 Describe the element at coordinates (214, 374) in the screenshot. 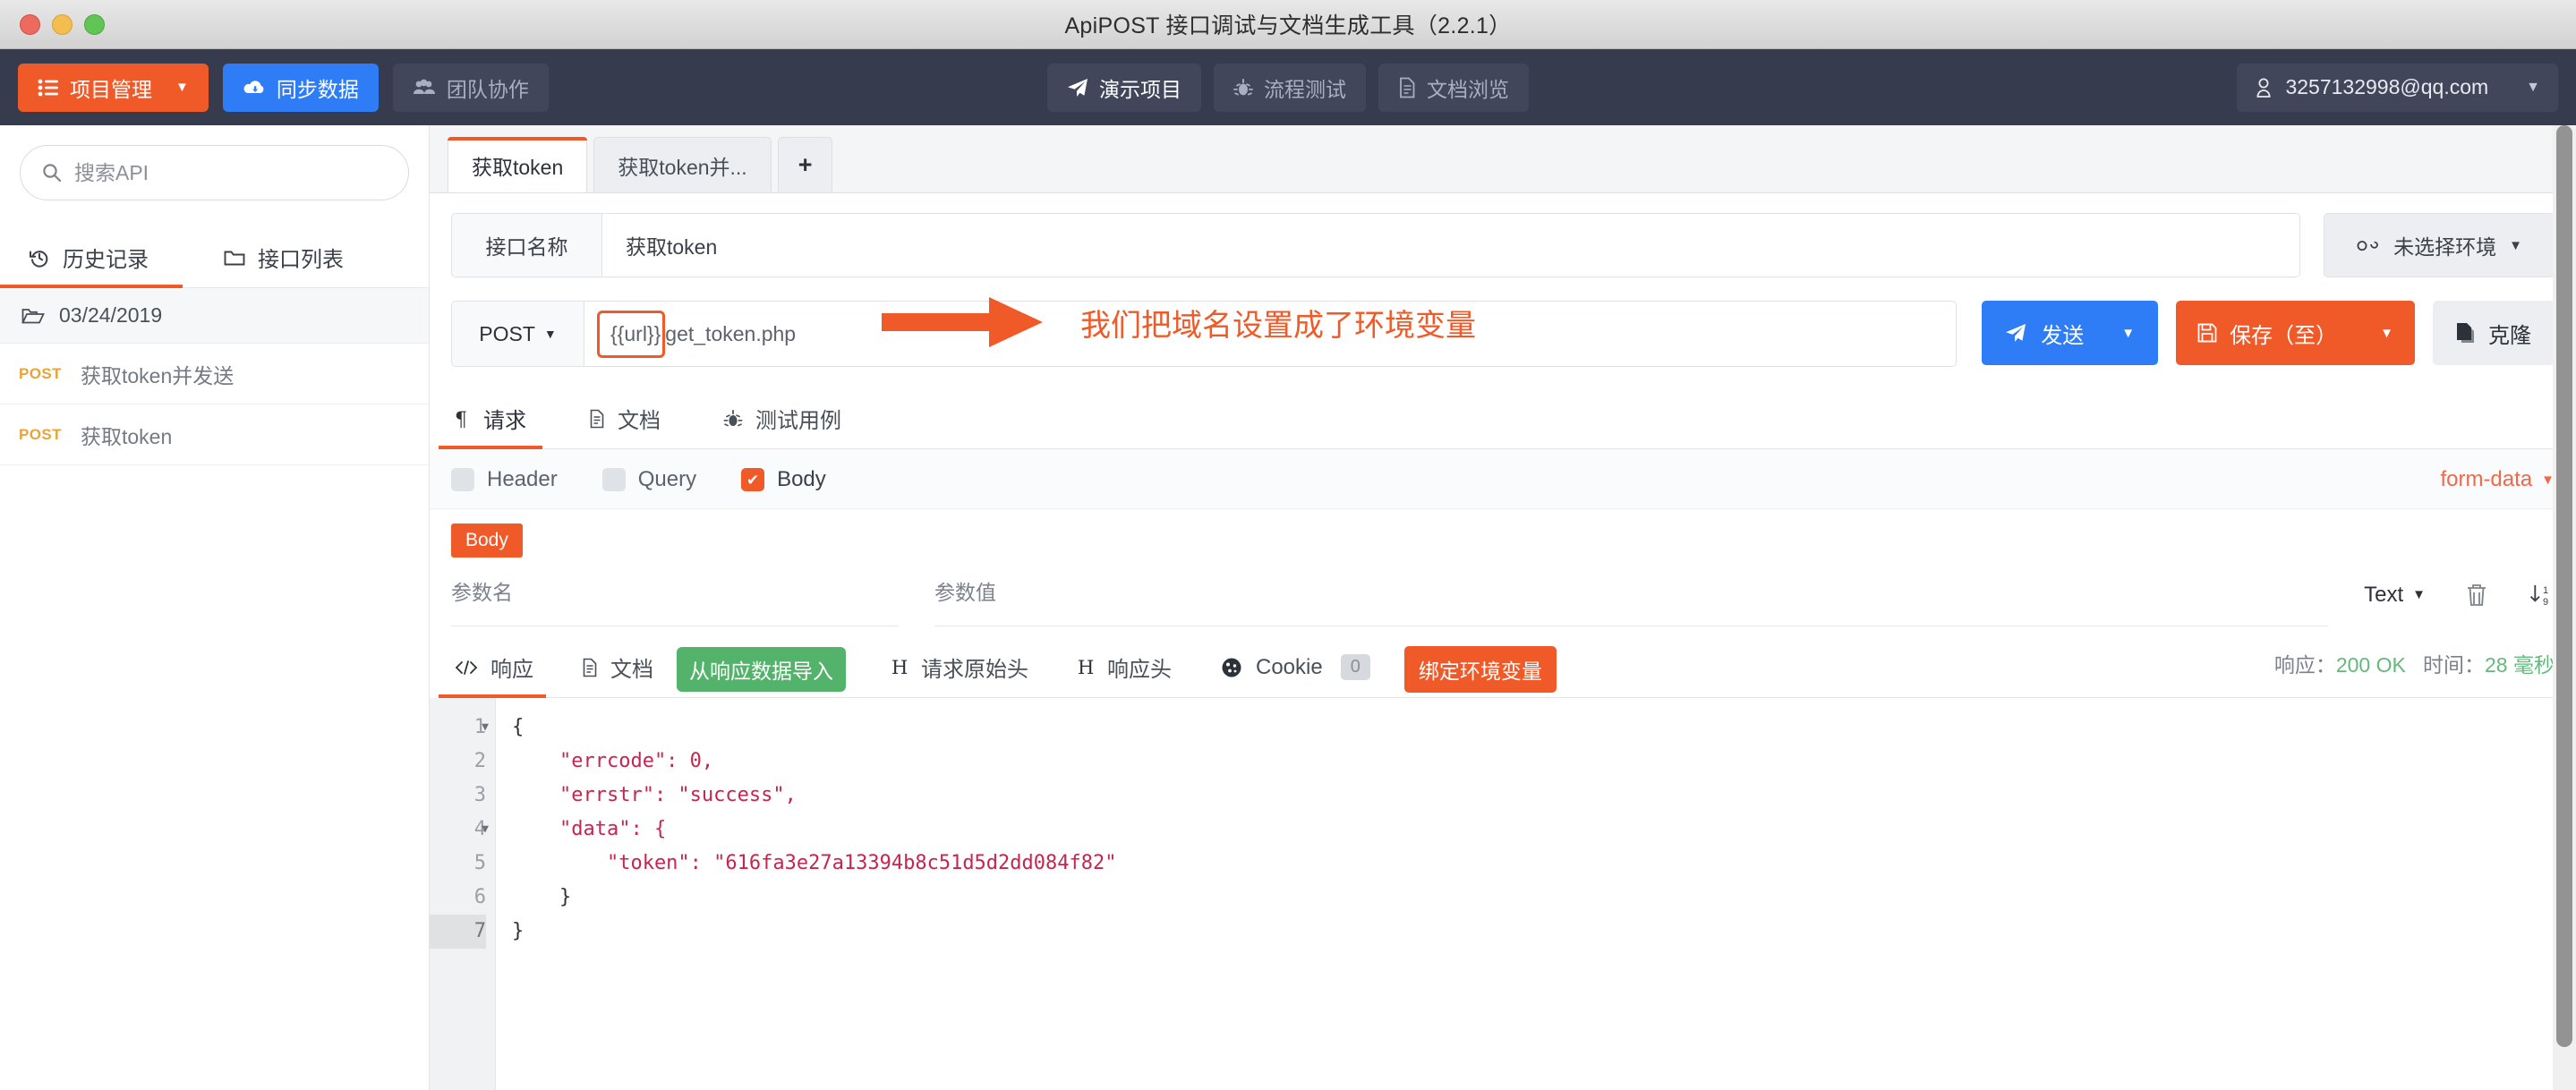

I see `list-item: POST 获取token并发送` at that location.